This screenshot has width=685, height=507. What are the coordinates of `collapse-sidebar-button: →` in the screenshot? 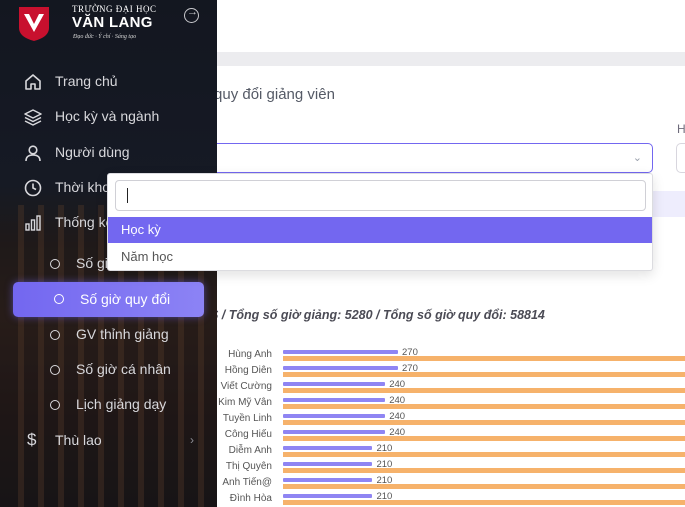 It's located at (191, 14).